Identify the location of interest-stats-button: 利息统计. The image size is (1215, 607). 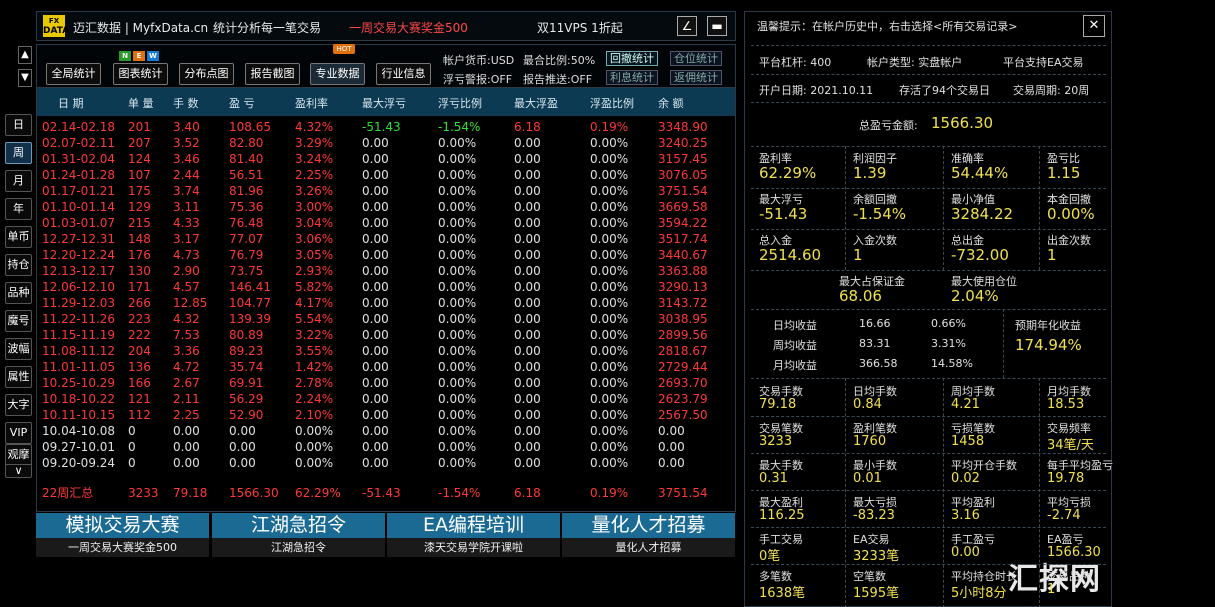
(632, 77).